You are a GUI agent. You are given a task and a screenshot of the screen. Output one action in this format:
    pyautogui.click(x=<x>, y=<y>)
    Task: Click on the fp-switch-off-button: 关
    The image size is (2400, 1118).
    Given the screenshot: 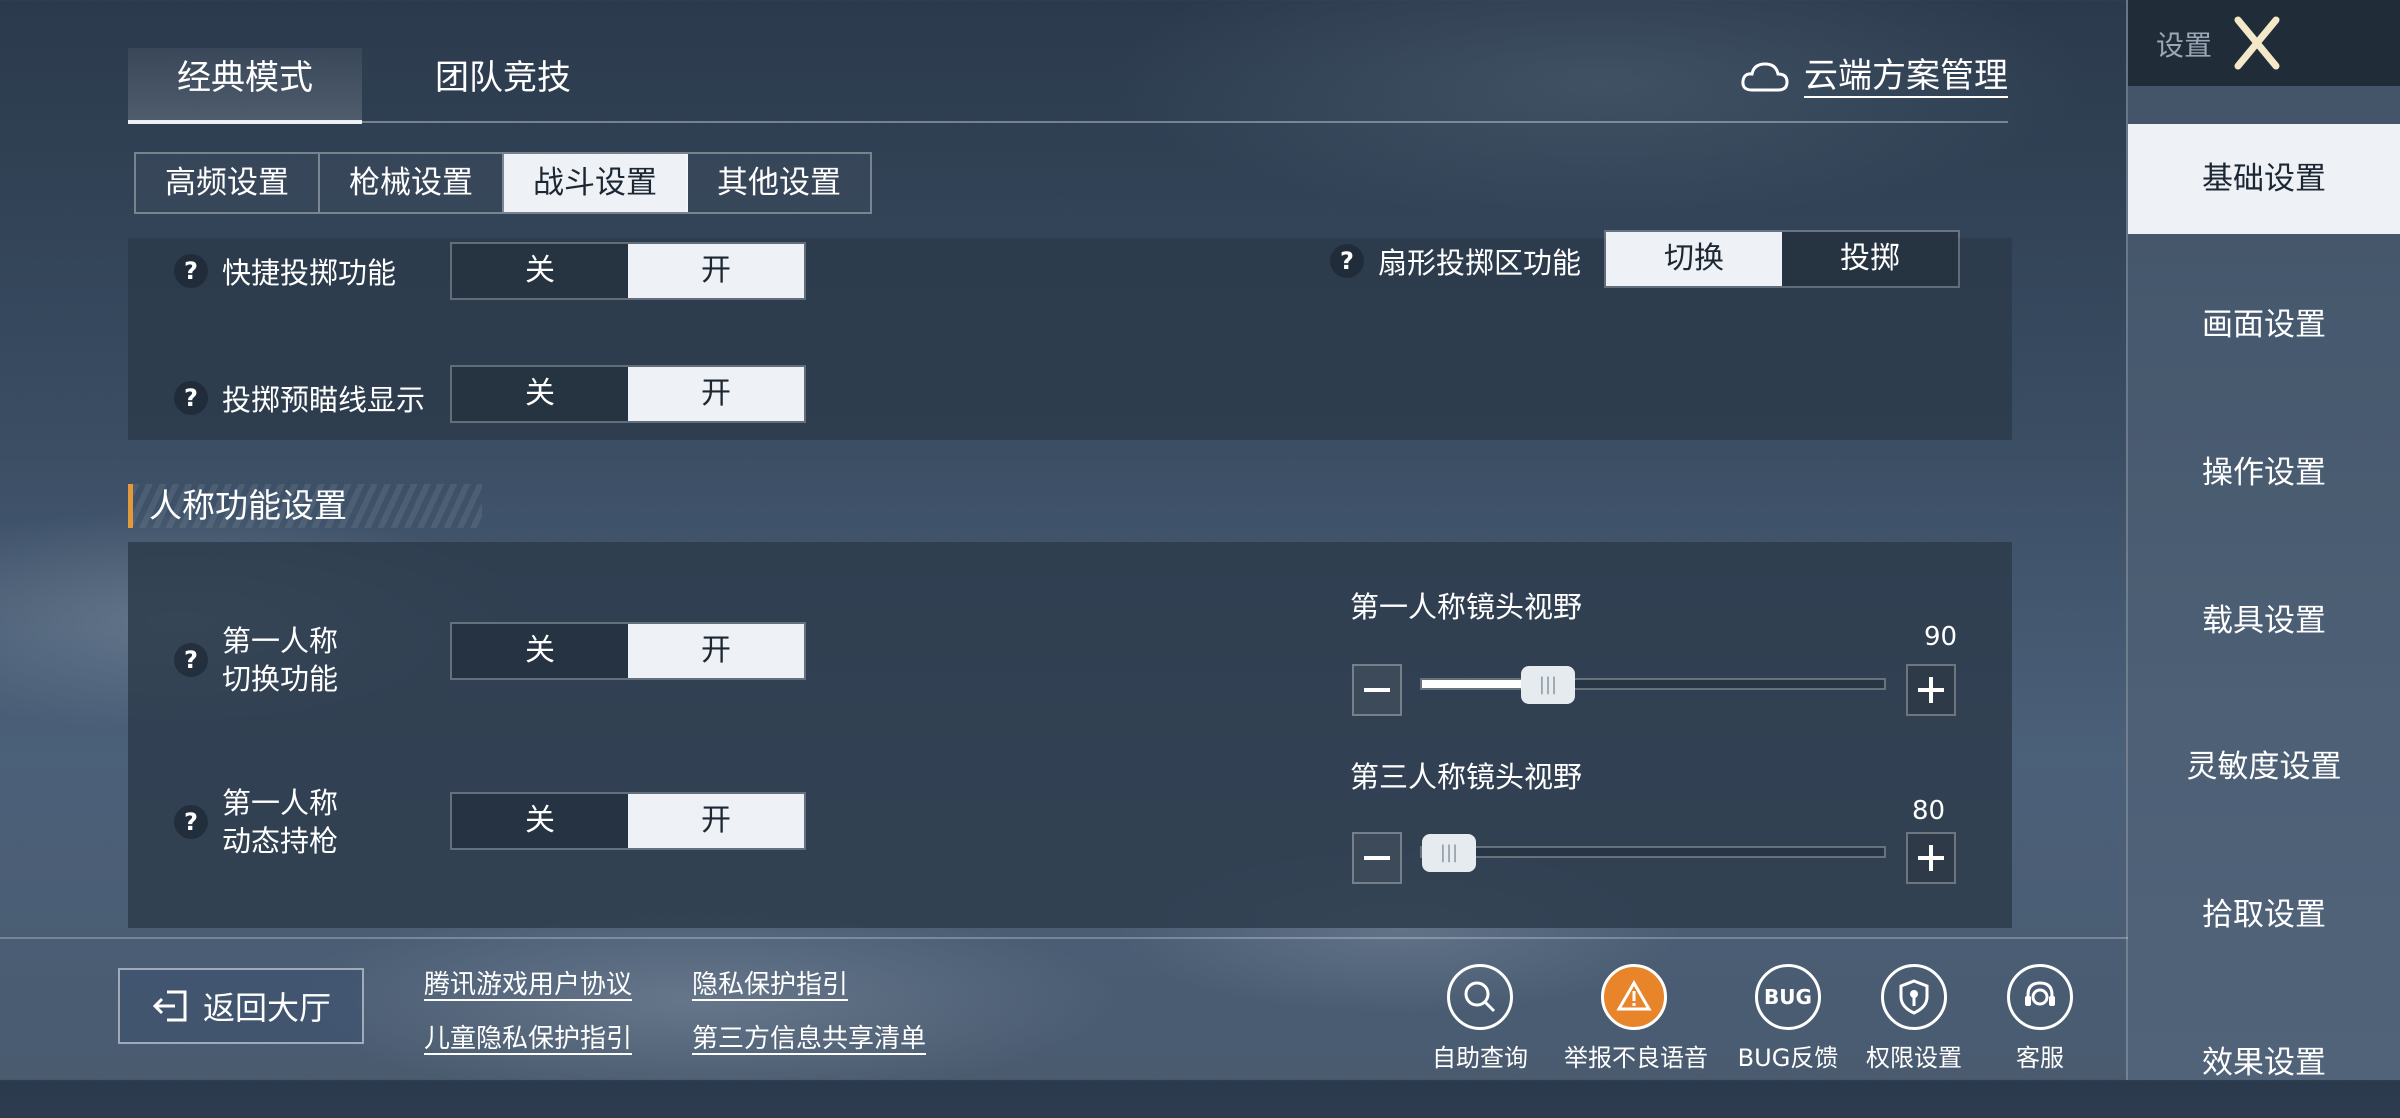 What is the action you would take?
    pyautogui.click(x=540, y=651)
    